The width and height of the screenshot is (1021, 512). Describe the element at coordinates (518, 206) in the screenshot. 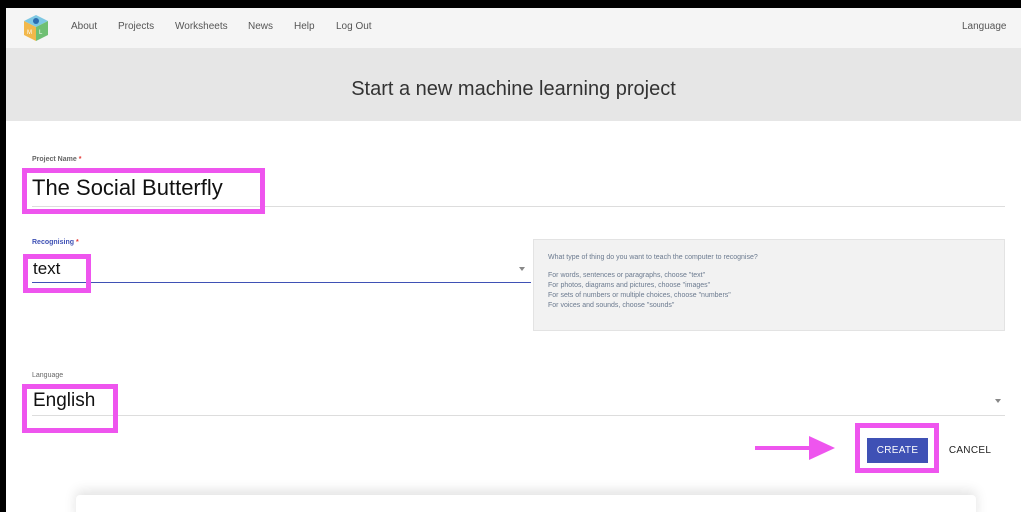

I see `project-name-underline` at that location.